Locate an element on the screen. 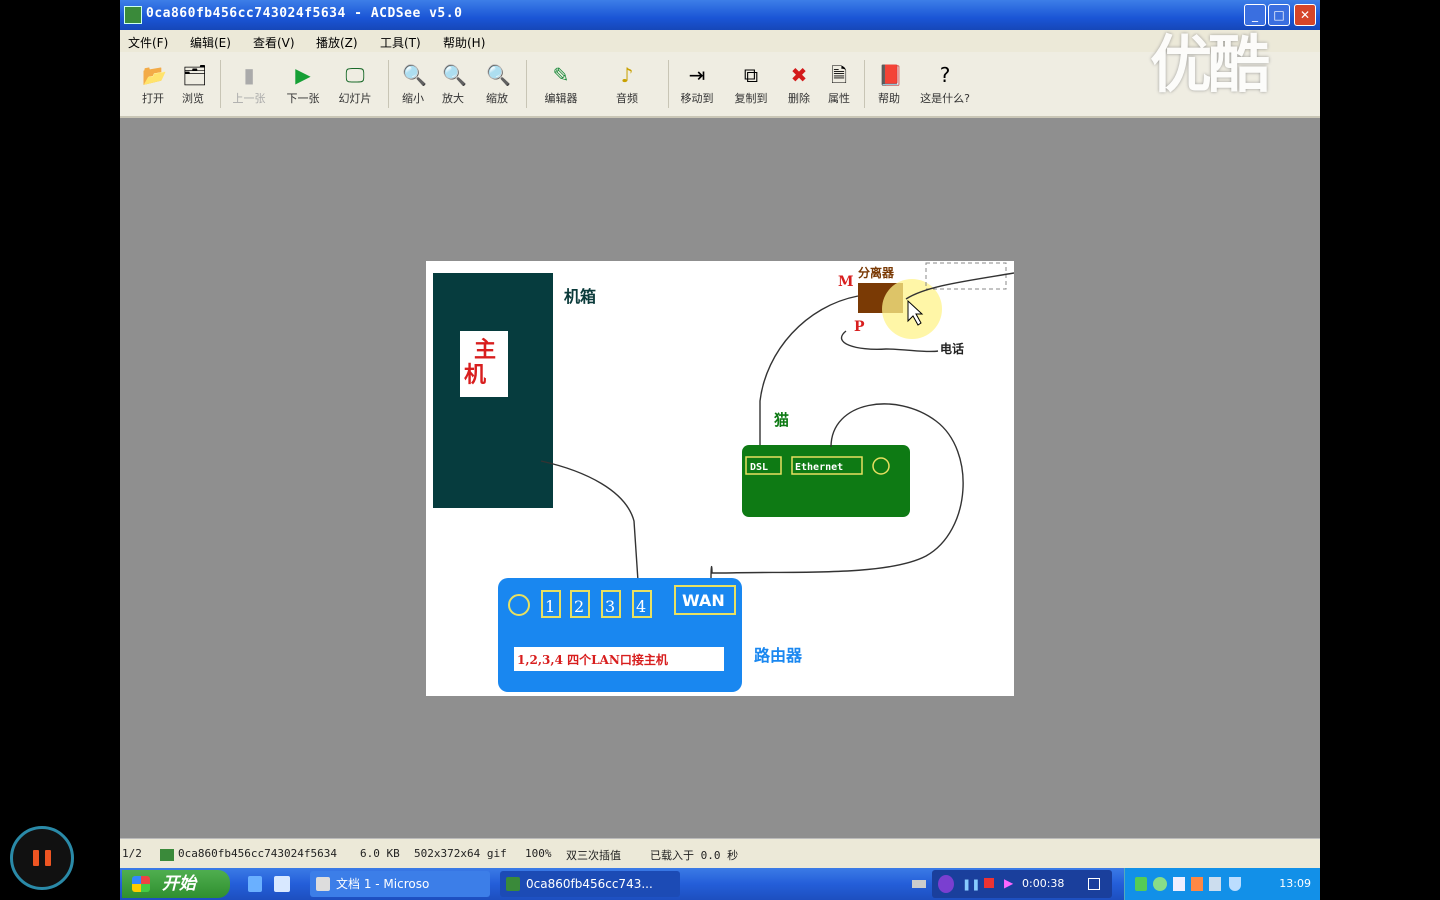 Image resolution: width=1440 pixels, height=900 pixels. previous-button: ▮ 上一张 is located at coordinates (249, 84).